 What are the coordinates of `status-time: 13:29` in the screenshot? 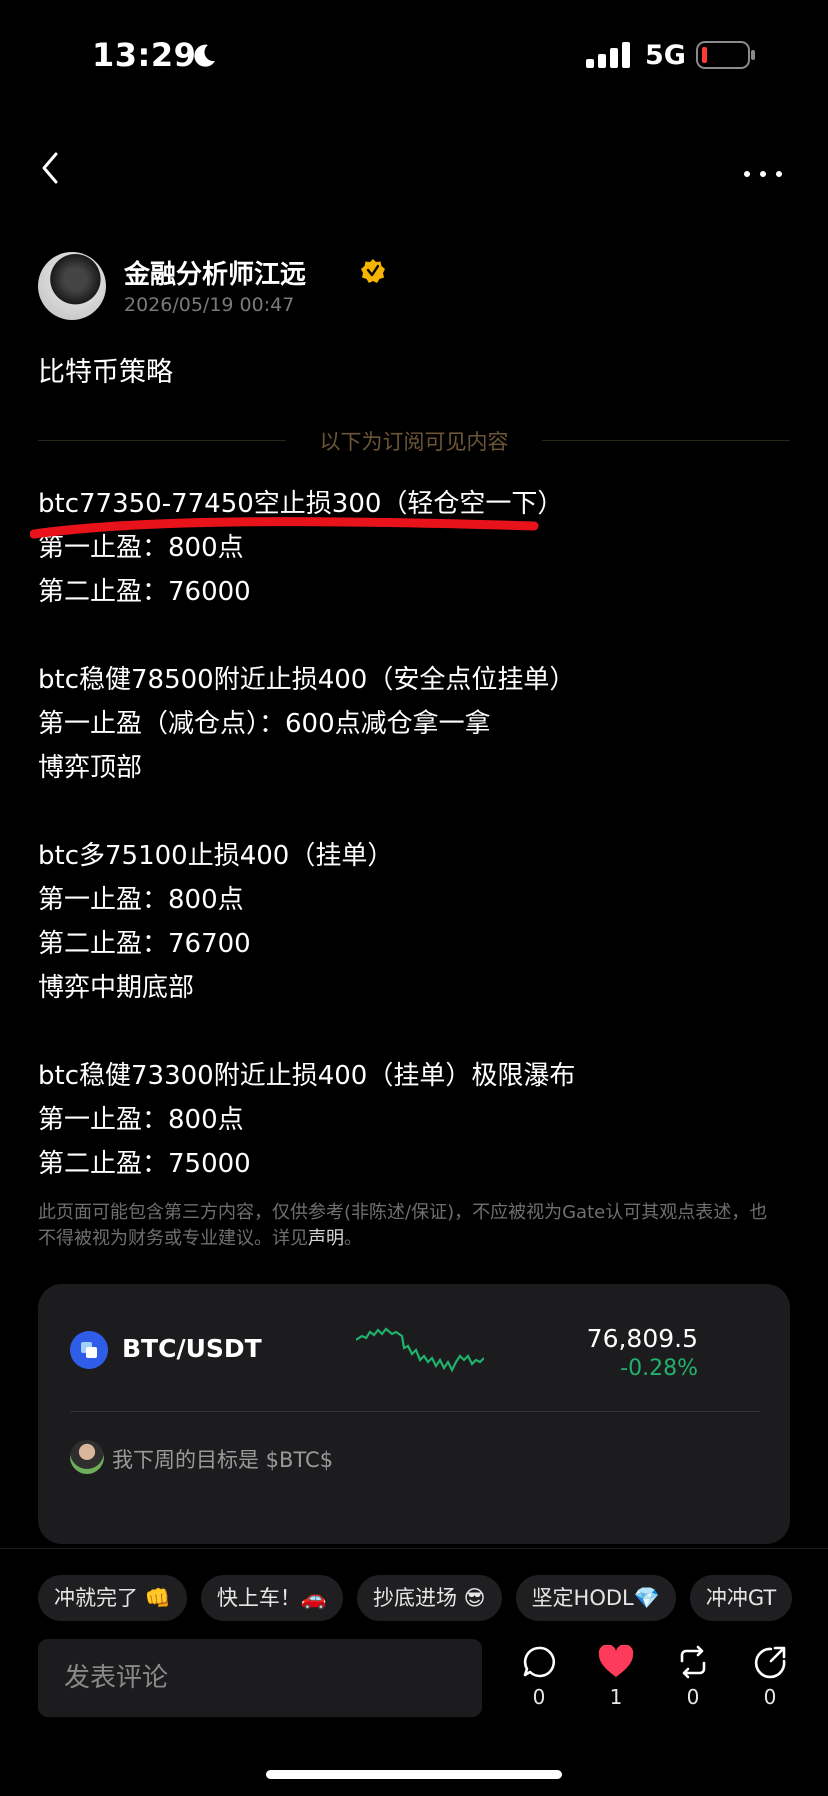 It's located at (144, 55).